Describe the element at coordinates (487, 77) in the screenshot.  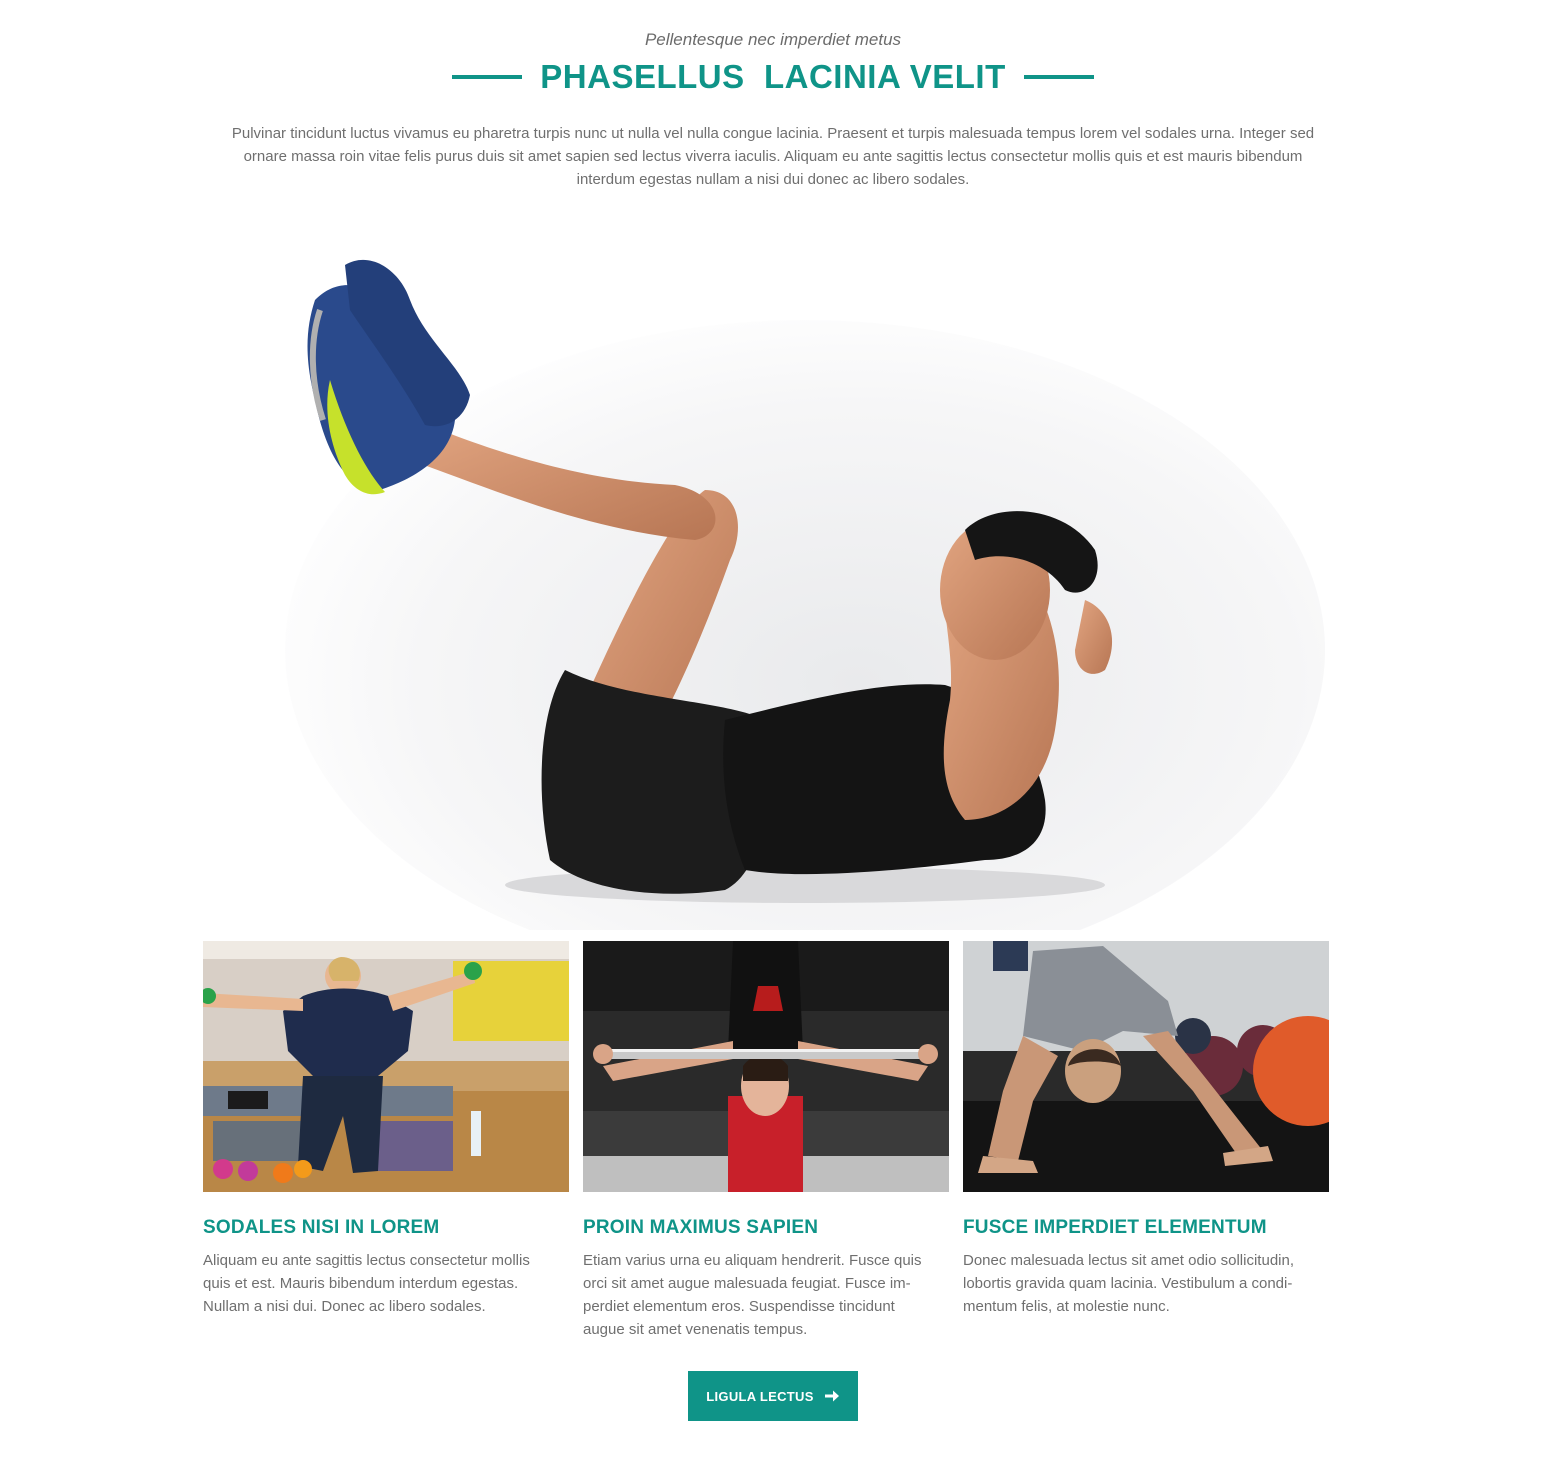
I see `title-left-rule` at that location.